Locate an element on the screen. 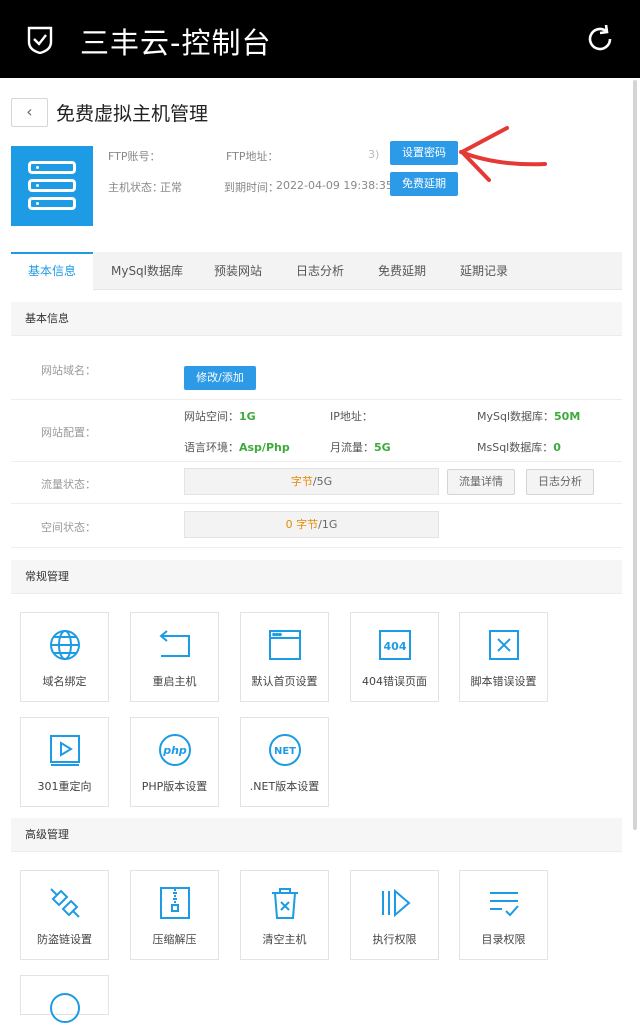 This screenshot has width=640, height=1026. config-label: 网站配置： is located at coordinates (68, 432).